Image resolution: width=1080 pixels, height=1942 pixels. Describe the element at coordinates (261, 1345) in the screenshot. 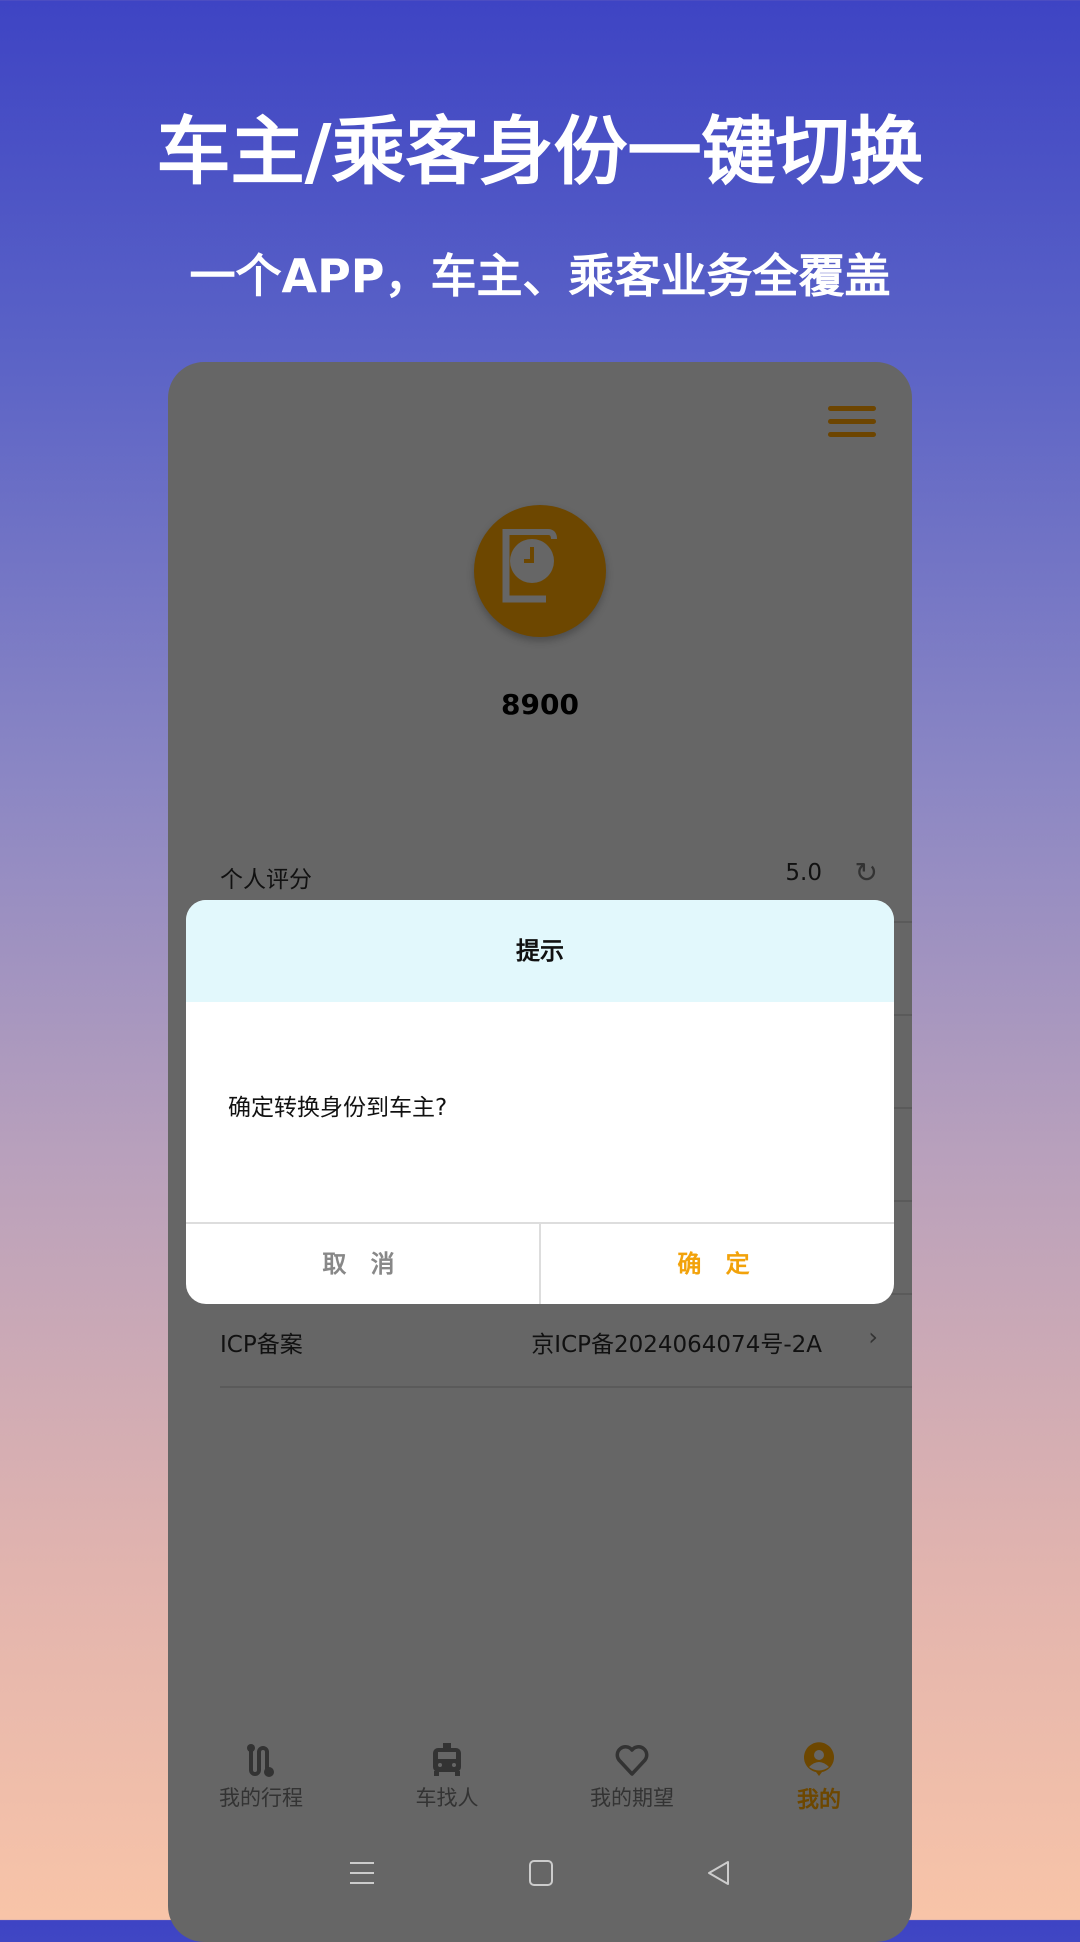

I see `row-label: ICP备案` at that location.